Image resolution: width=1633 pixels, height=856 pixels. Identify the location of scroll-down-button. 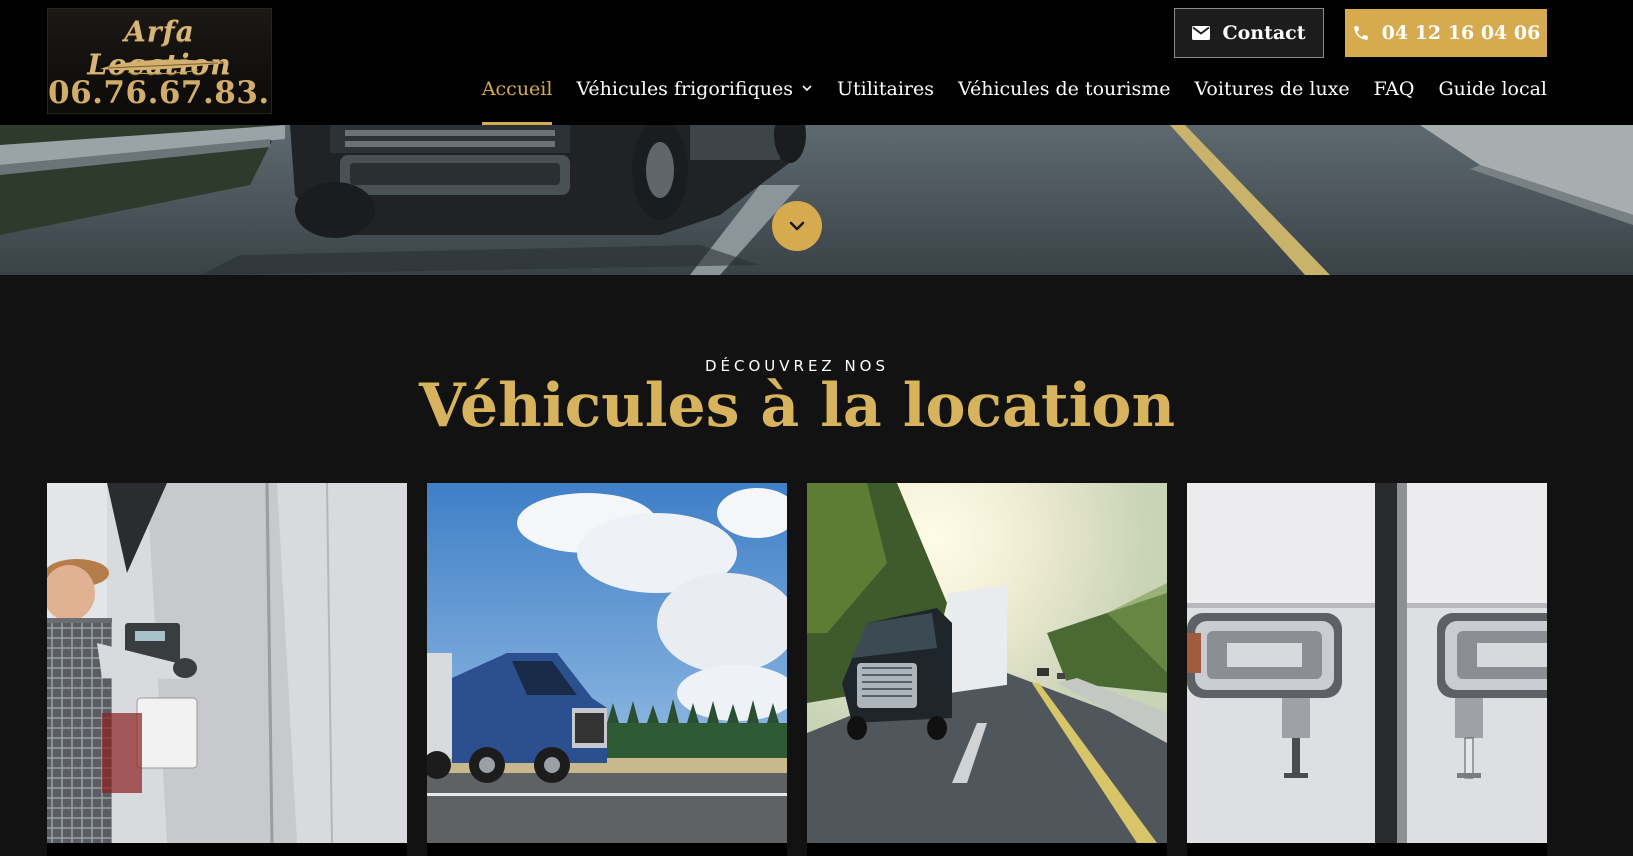
(797, 226).